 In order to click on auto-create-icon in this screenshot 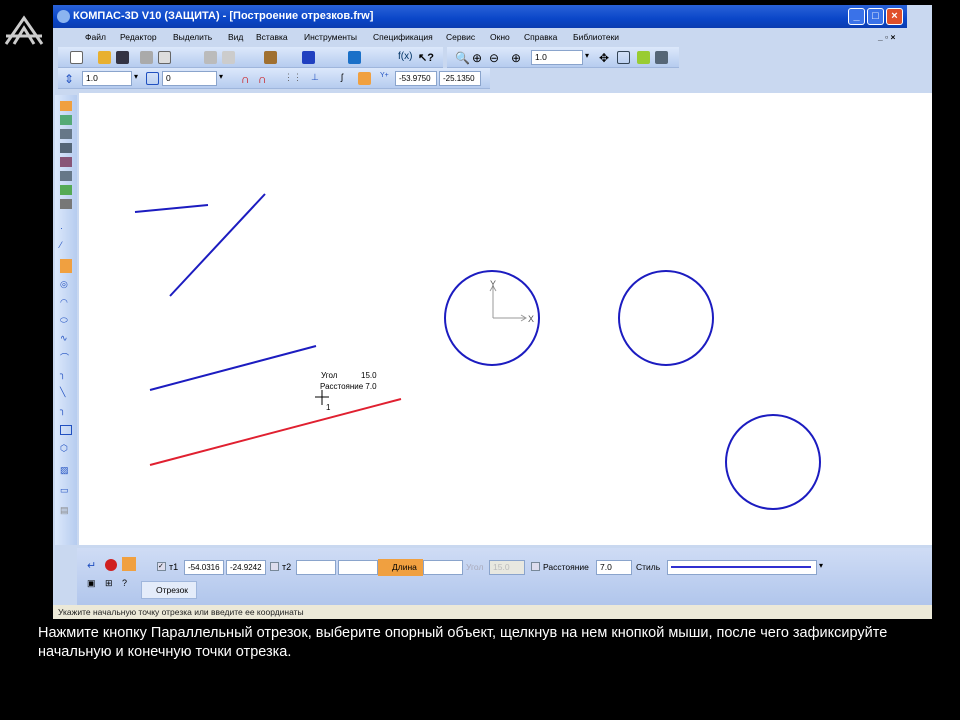, I will do `click(129, 564)`.